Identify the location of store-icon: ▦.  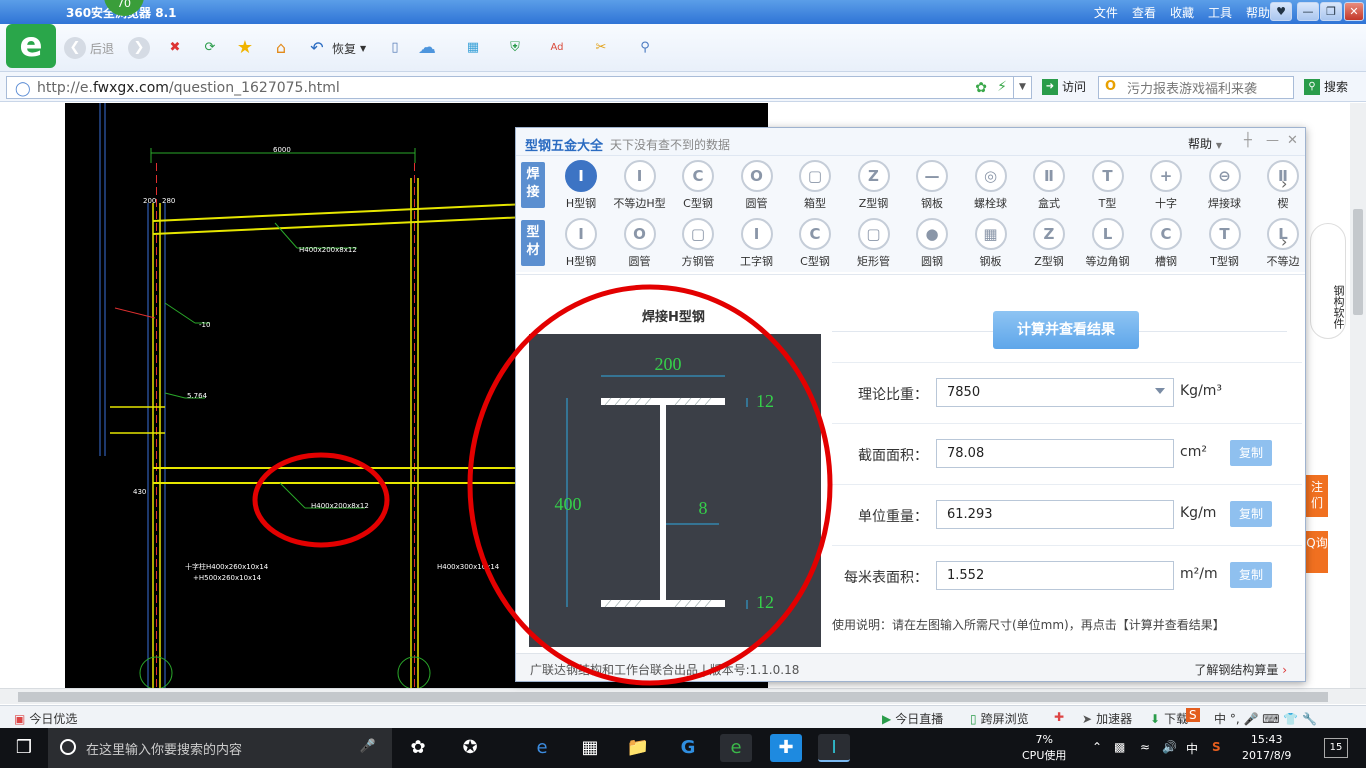
(590, 748).